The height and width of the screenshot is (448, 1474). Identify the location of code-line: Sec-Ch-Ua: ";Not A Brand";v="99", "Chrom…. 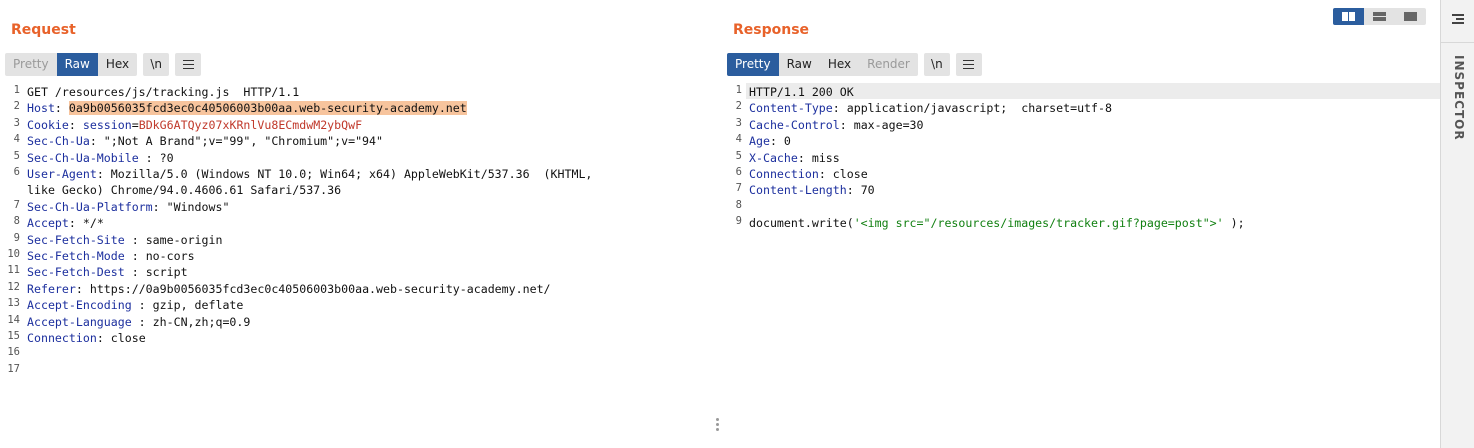
(205, 141).